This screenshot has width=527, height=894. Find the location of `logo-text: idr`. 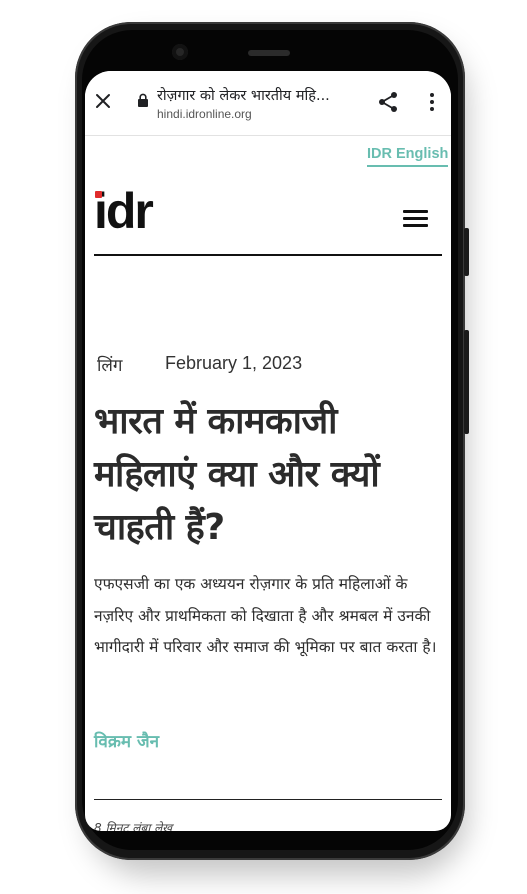

logo-text: idr is located at coordinates (124, 211).